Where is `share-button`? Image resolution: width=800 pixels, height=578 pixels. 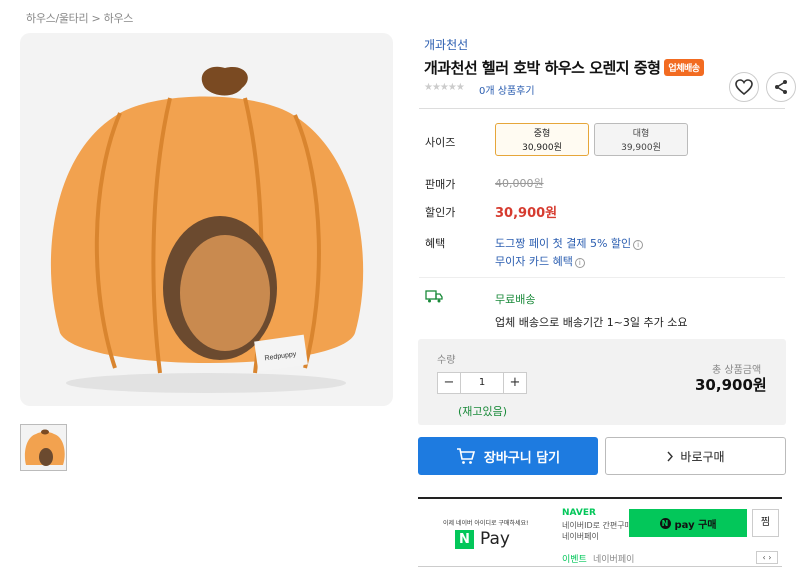
share-button is located at coordinates (781, 87).